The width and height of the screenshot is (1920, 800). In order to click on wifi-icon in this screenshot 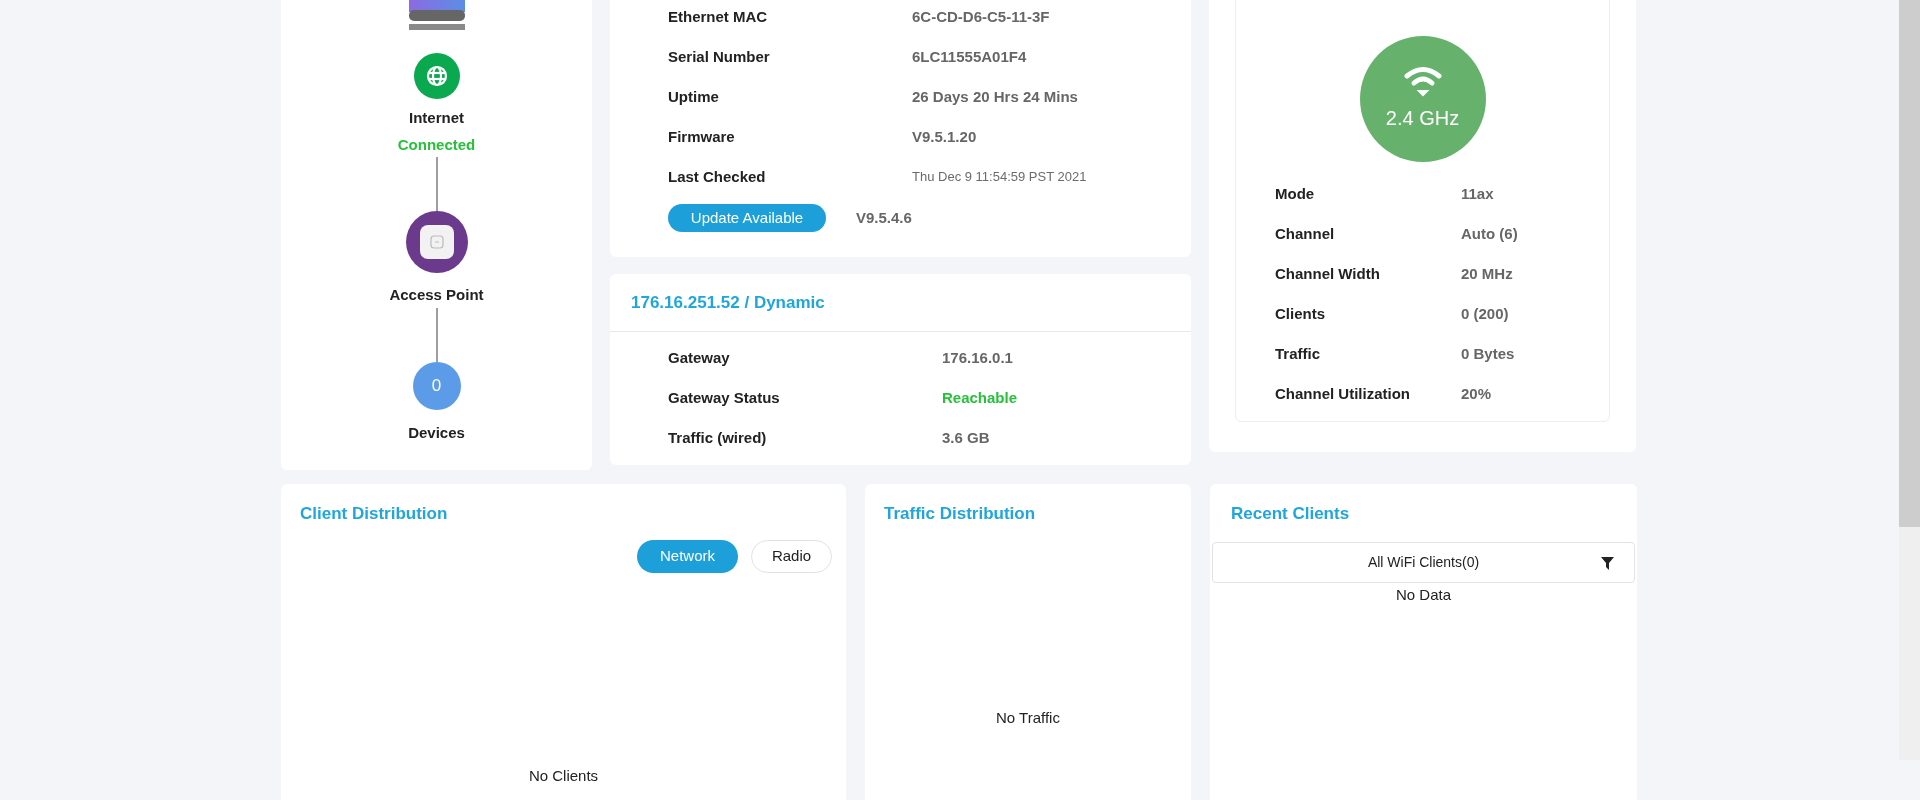, I will do `click(1422, 81)`.